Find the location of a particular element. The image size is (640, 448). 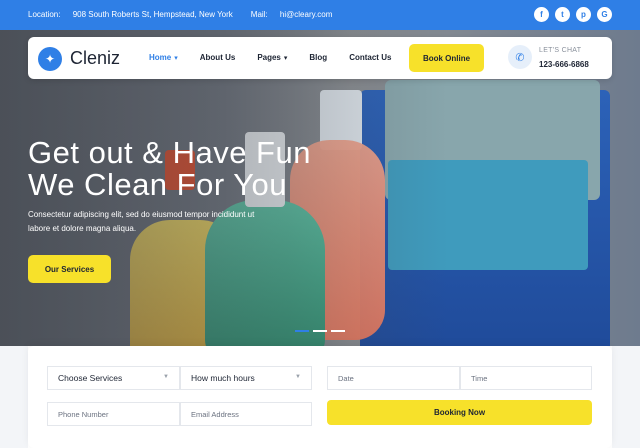

menu-item-about: About Us is located at coordinates (218, 57).